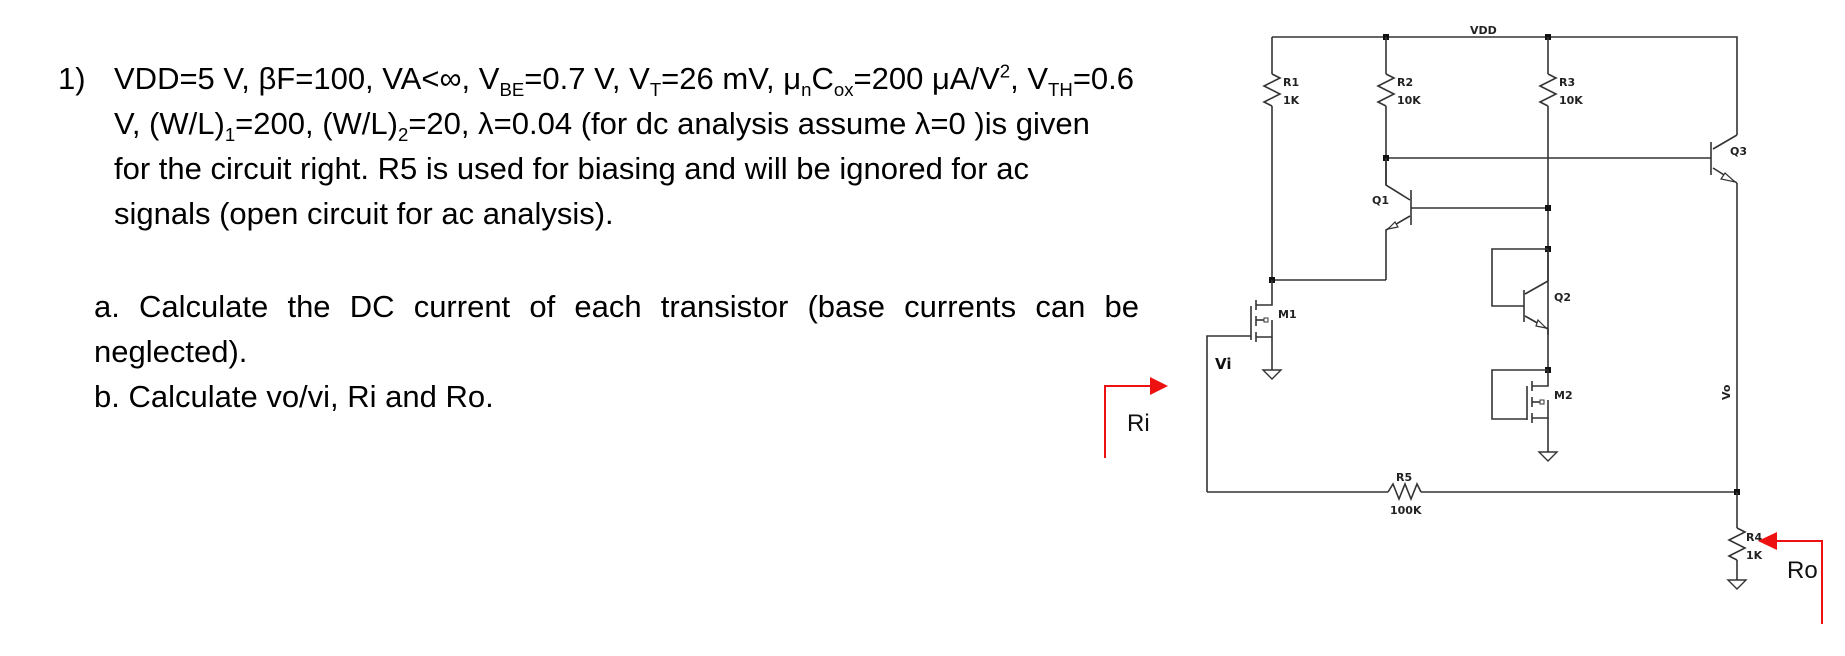  I want to click on transistor-m1: M1, so click(1251, 386).